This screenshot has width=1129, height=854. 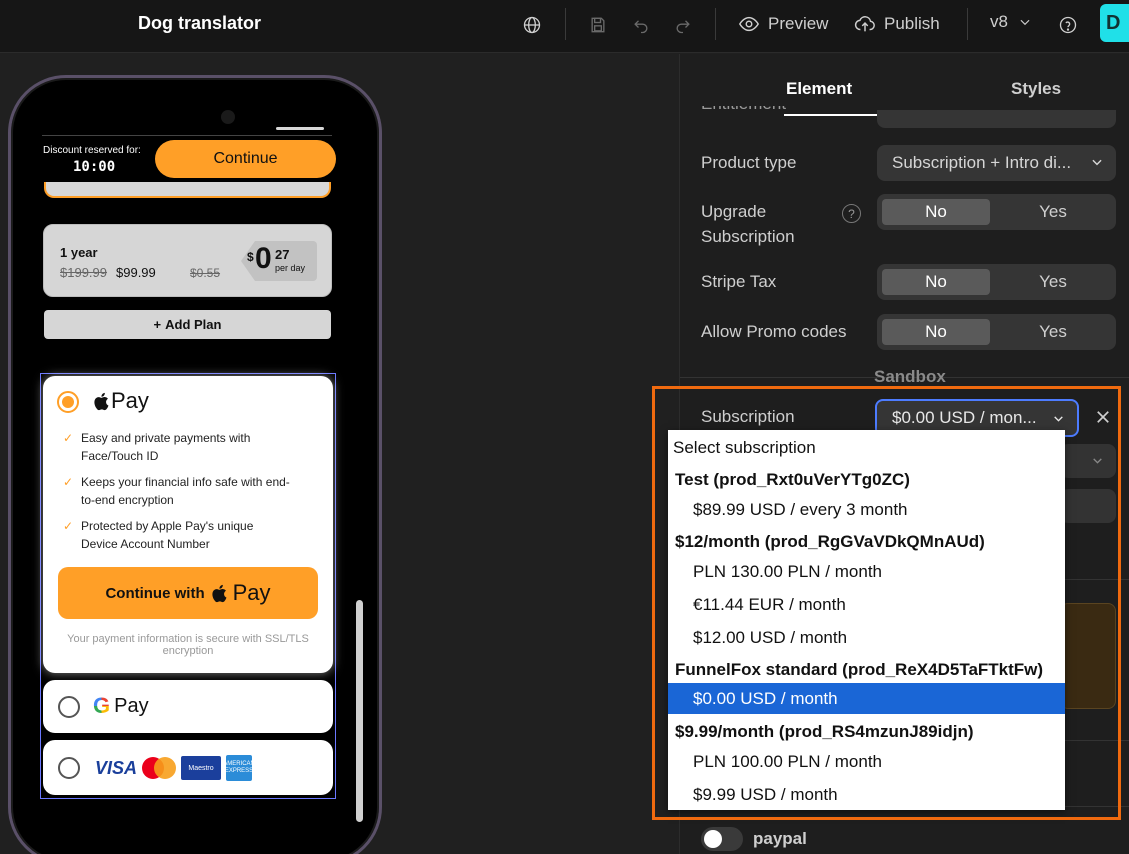 What do you see at coordinates (83, 272) in the screenshot?
I see `plan-old-price: $199.99` at bounding box center [83, 272].